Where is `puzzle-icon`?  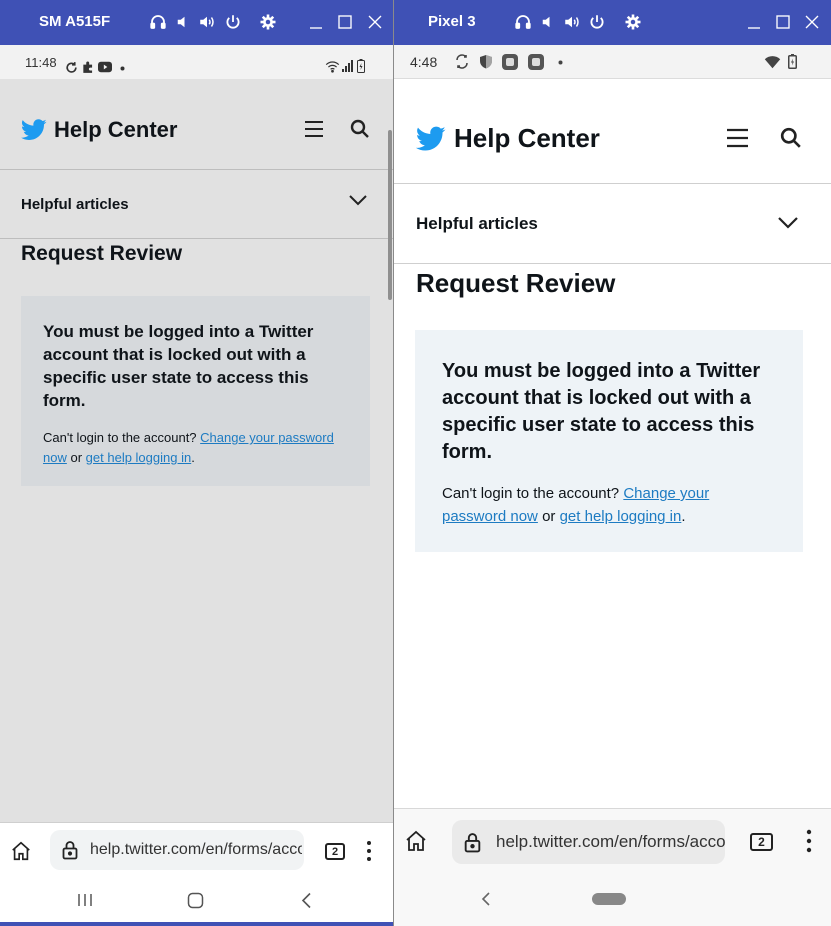
puzzle-icon is located at coordinates (88, 67).